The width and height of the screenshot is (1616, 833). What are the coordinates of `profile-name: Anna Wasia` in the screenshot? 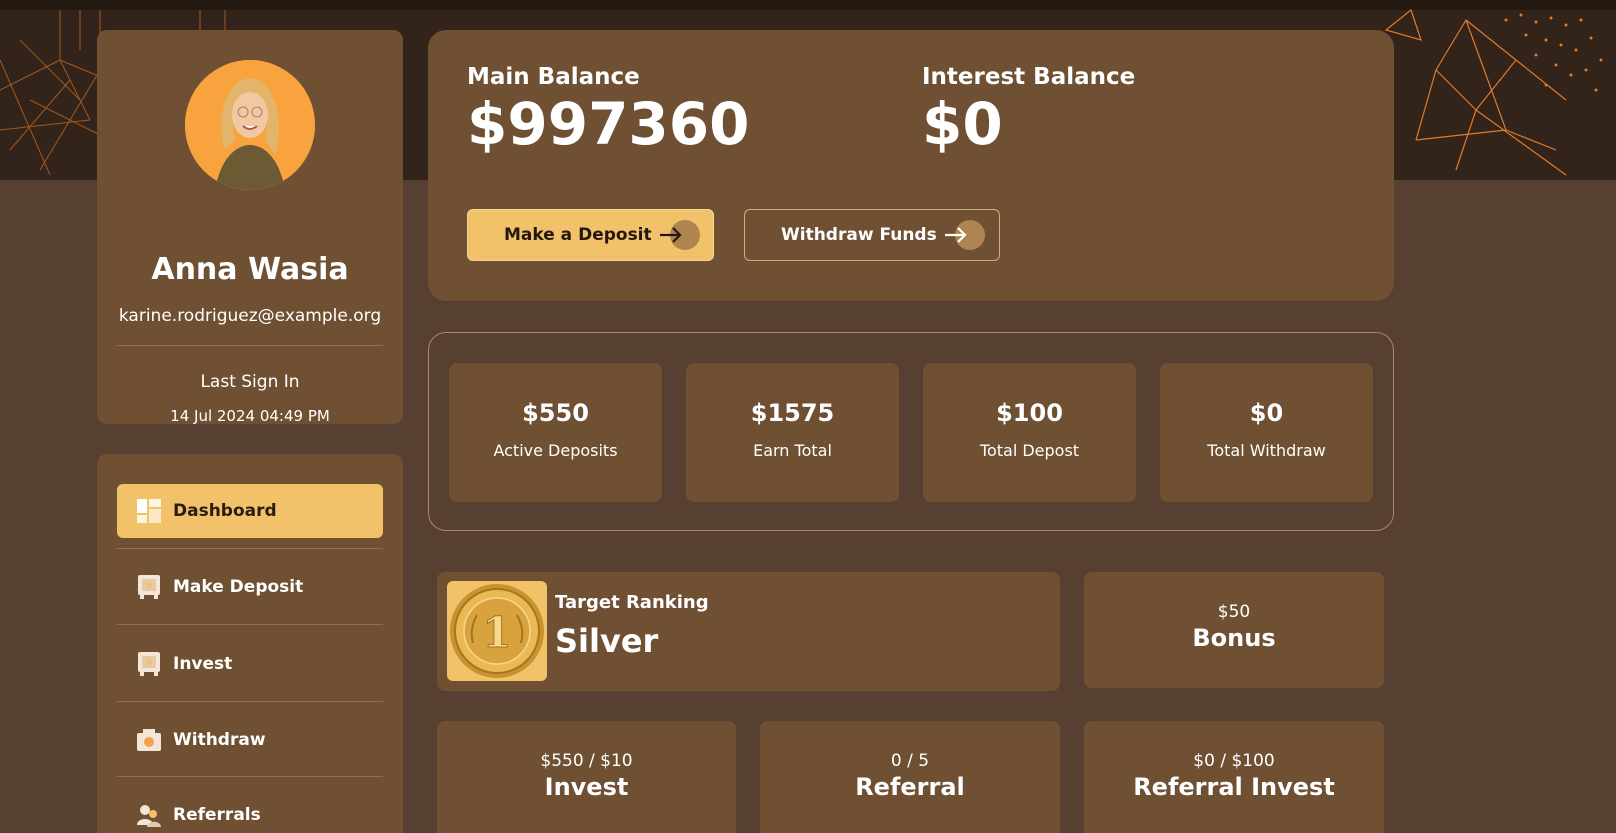 It's located at (250, 269).